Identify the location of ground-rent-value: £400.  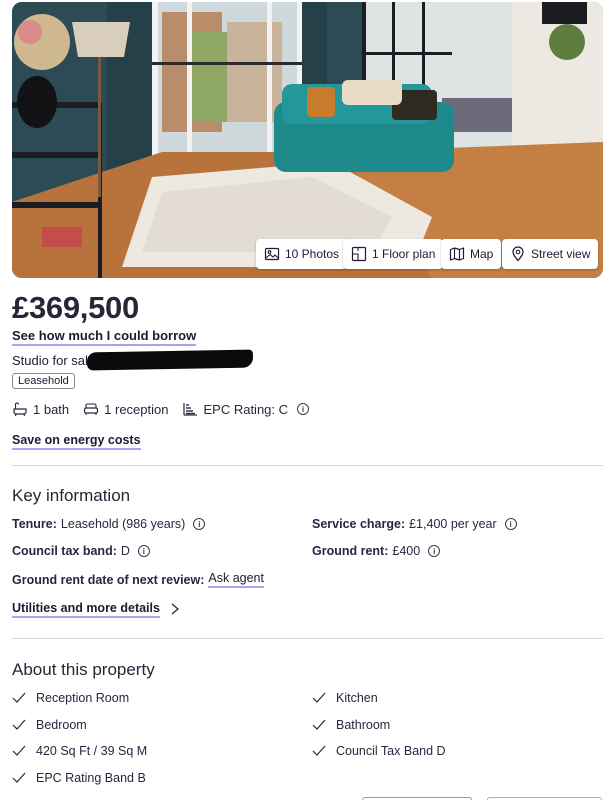
(406, 551).